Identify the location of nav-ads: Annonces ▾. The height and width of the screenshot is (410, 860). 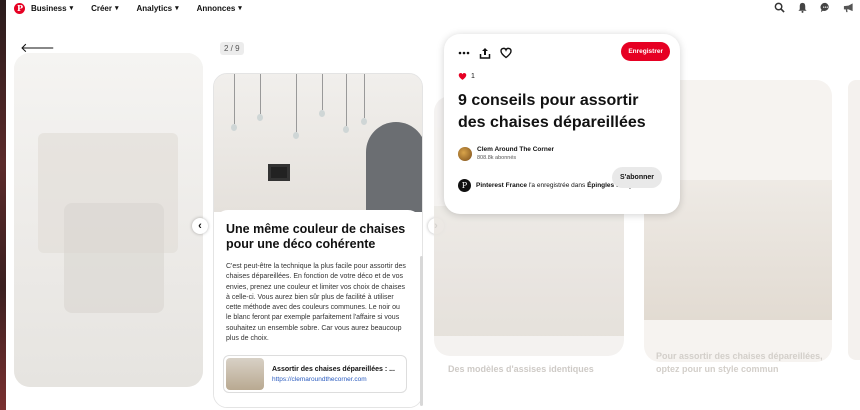
(219, 8).